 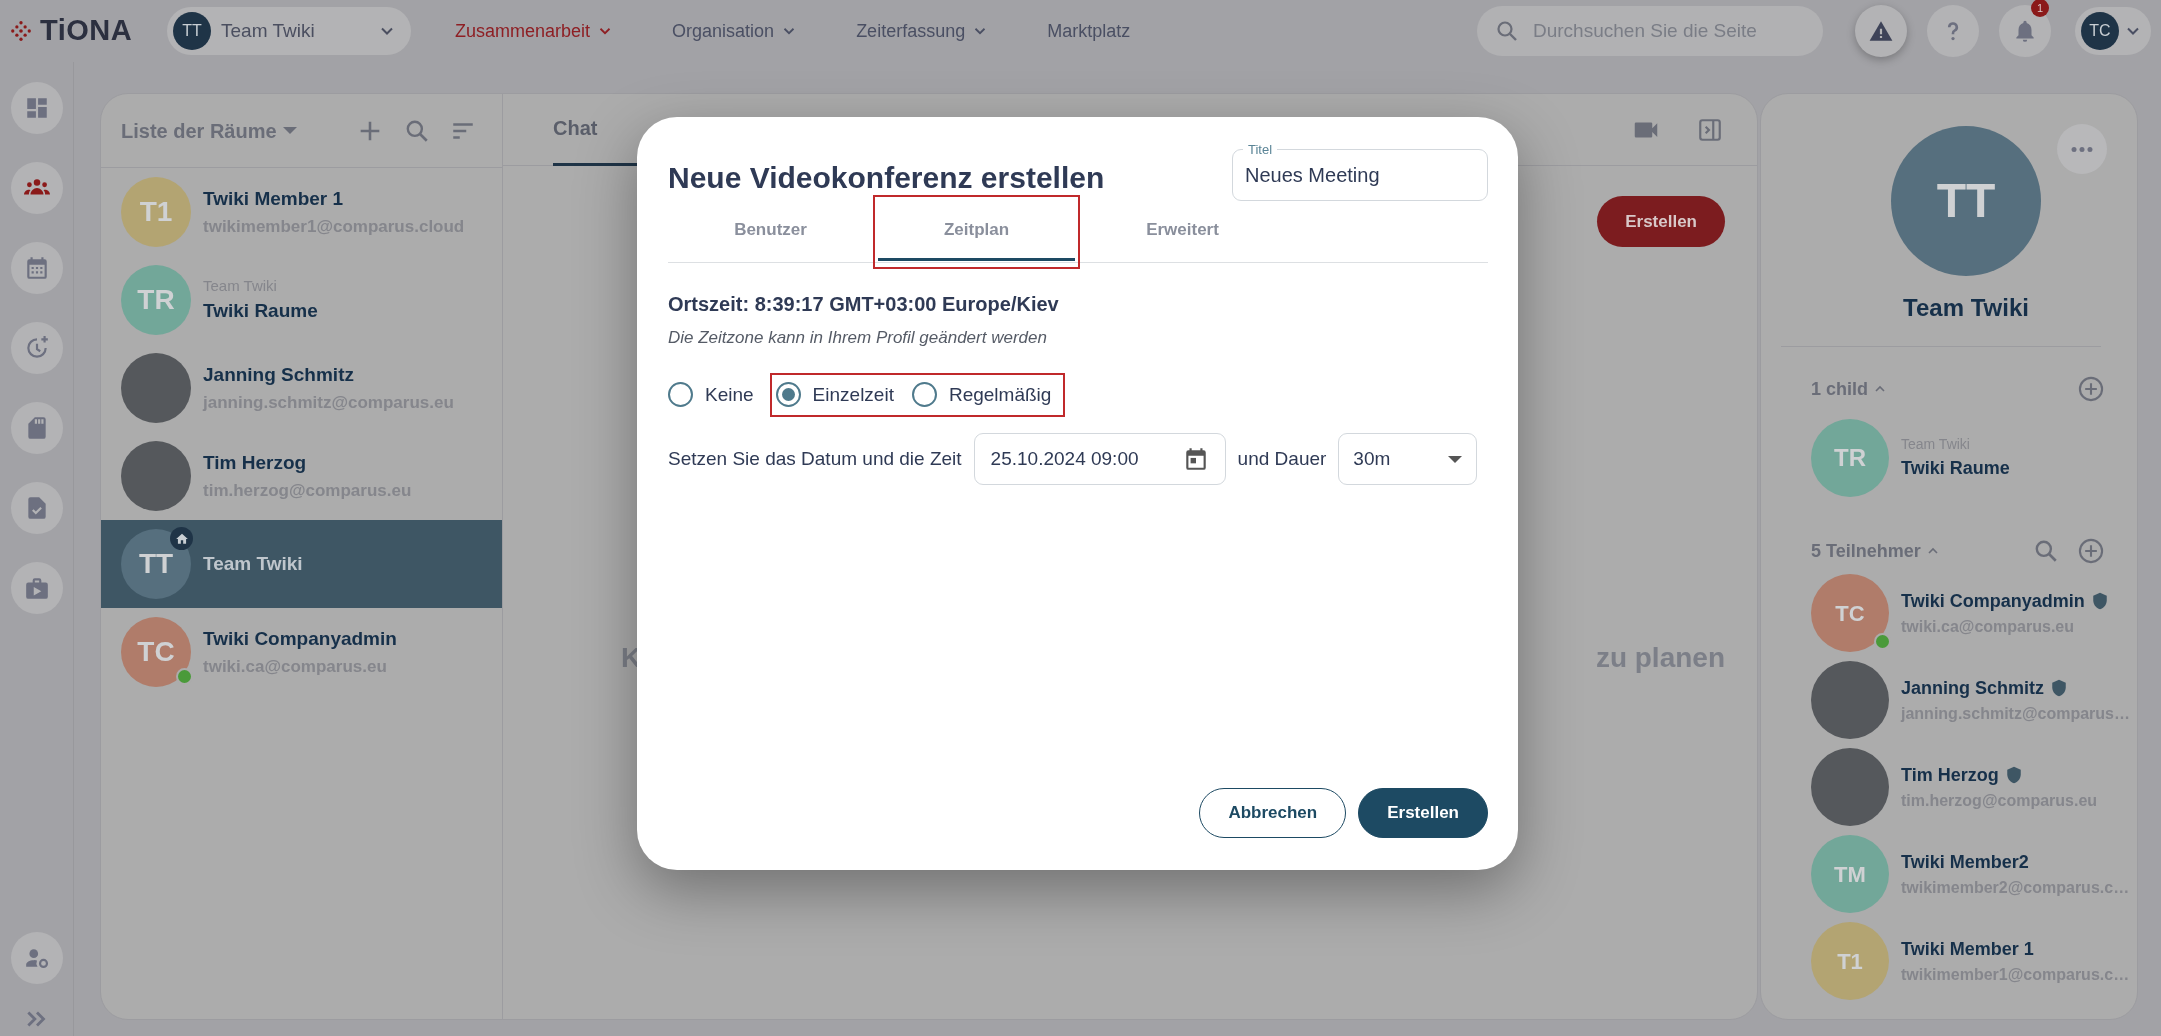 What do you see at coordinates (853, 394) in the screenshot?
I see `radio-label: Einzelzeit` at bounding box center [853, 394].